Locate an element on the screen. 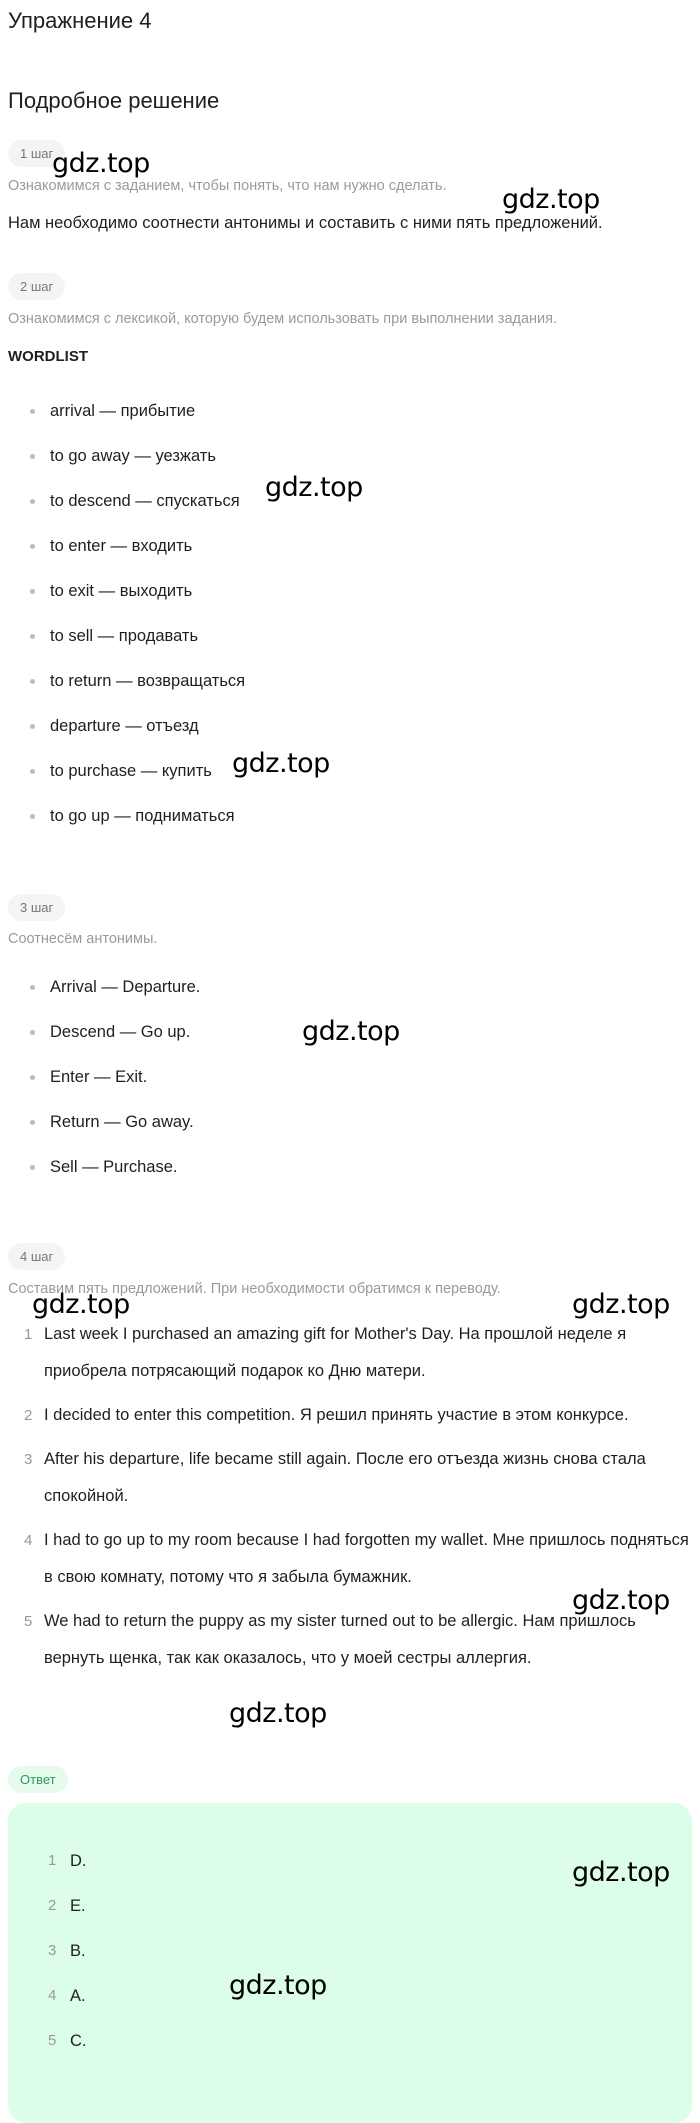  list-item: arrival — прибытие is located at coordinates (350, 422).